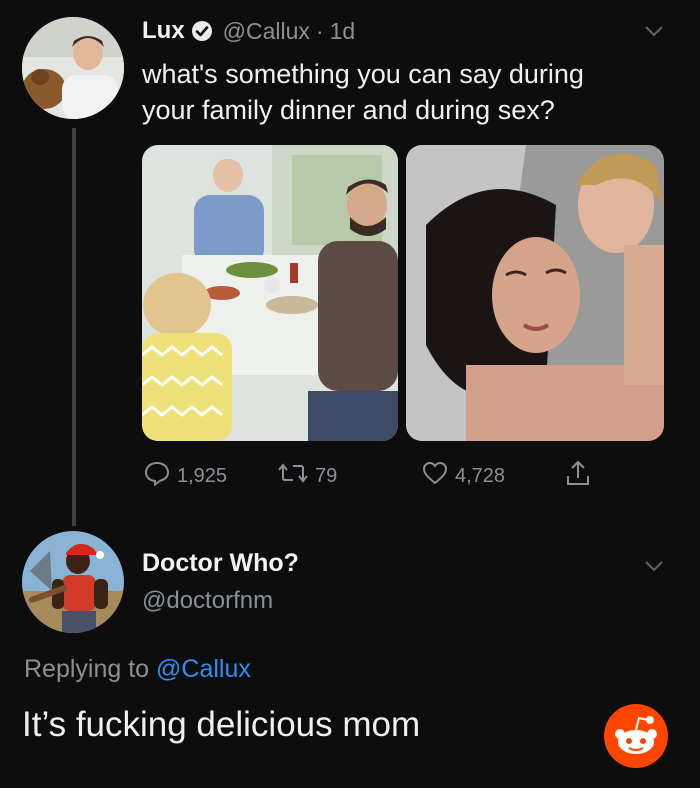 This screenshot has width=700, height=788. I want to click on replying-to-mention: @Callux, so click(203, 669).